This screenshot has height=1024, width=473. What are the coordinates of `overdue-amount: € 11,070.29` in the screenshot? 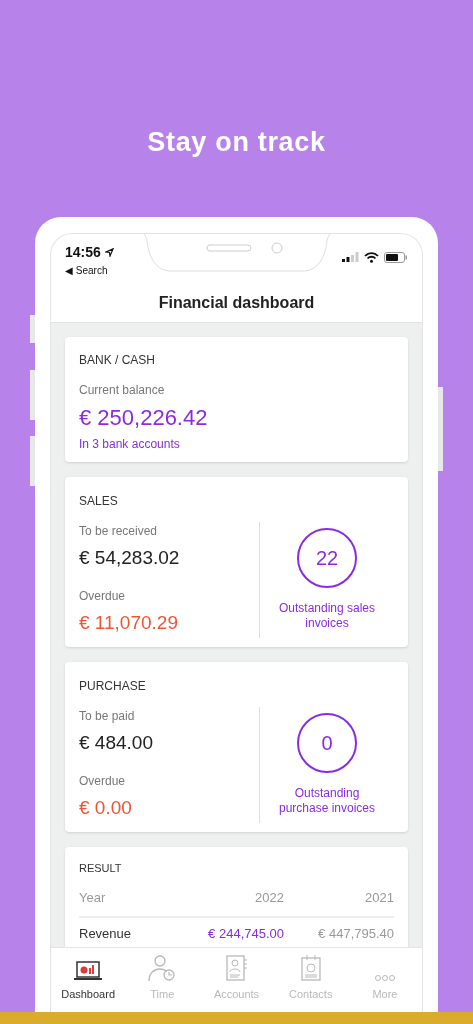 It's located at (129, 623).